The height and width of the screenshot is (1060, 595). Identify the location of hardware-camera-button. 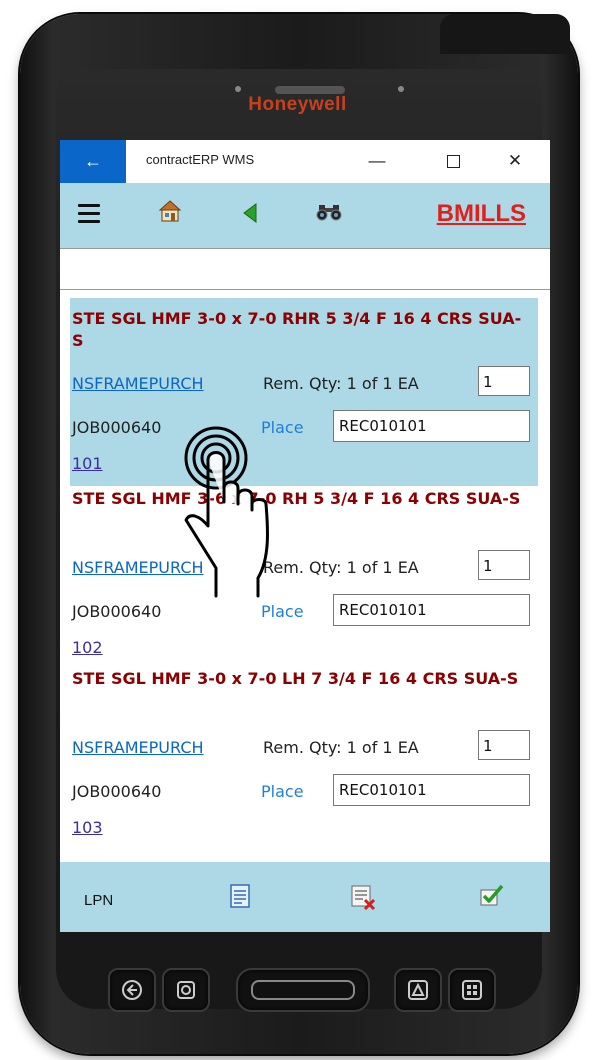
(186, 990).